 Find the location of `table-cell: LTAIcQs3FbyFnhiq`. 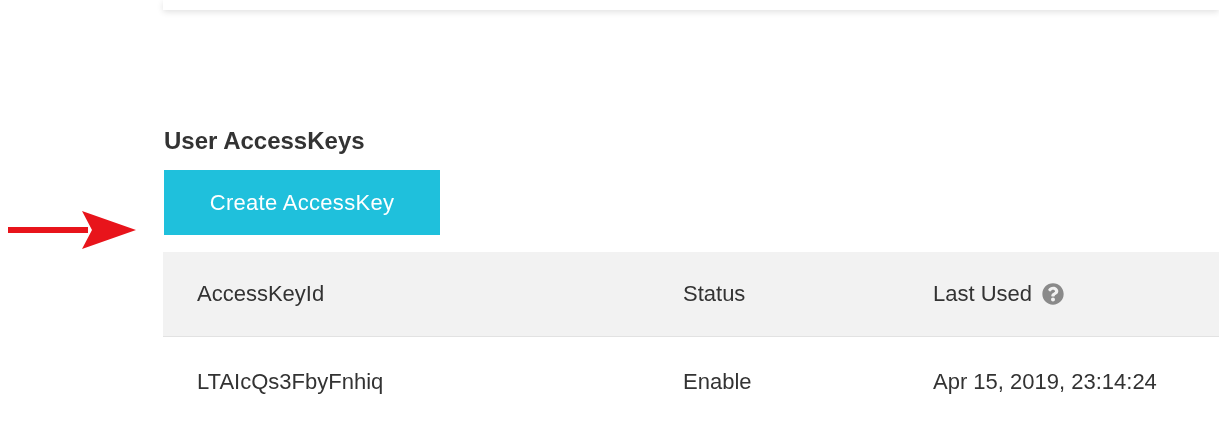

table-cell: LTAIcQs3FbyFnhiq is located at coordinates (290, 382).